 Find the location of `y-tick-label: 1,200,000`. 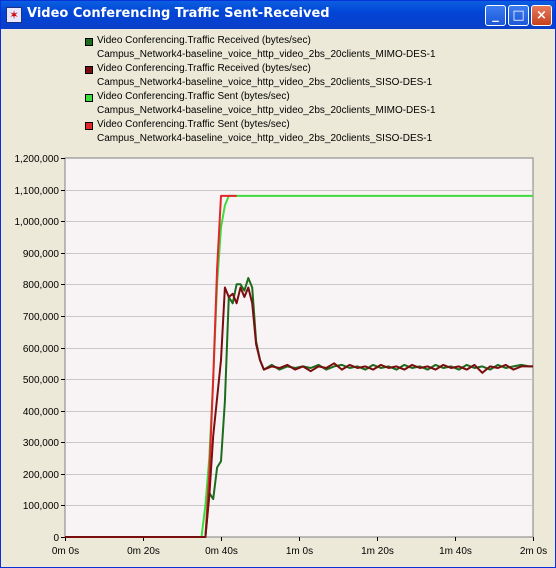

y-tick-label: 1,200,000 is located at coordinates (37, 159).